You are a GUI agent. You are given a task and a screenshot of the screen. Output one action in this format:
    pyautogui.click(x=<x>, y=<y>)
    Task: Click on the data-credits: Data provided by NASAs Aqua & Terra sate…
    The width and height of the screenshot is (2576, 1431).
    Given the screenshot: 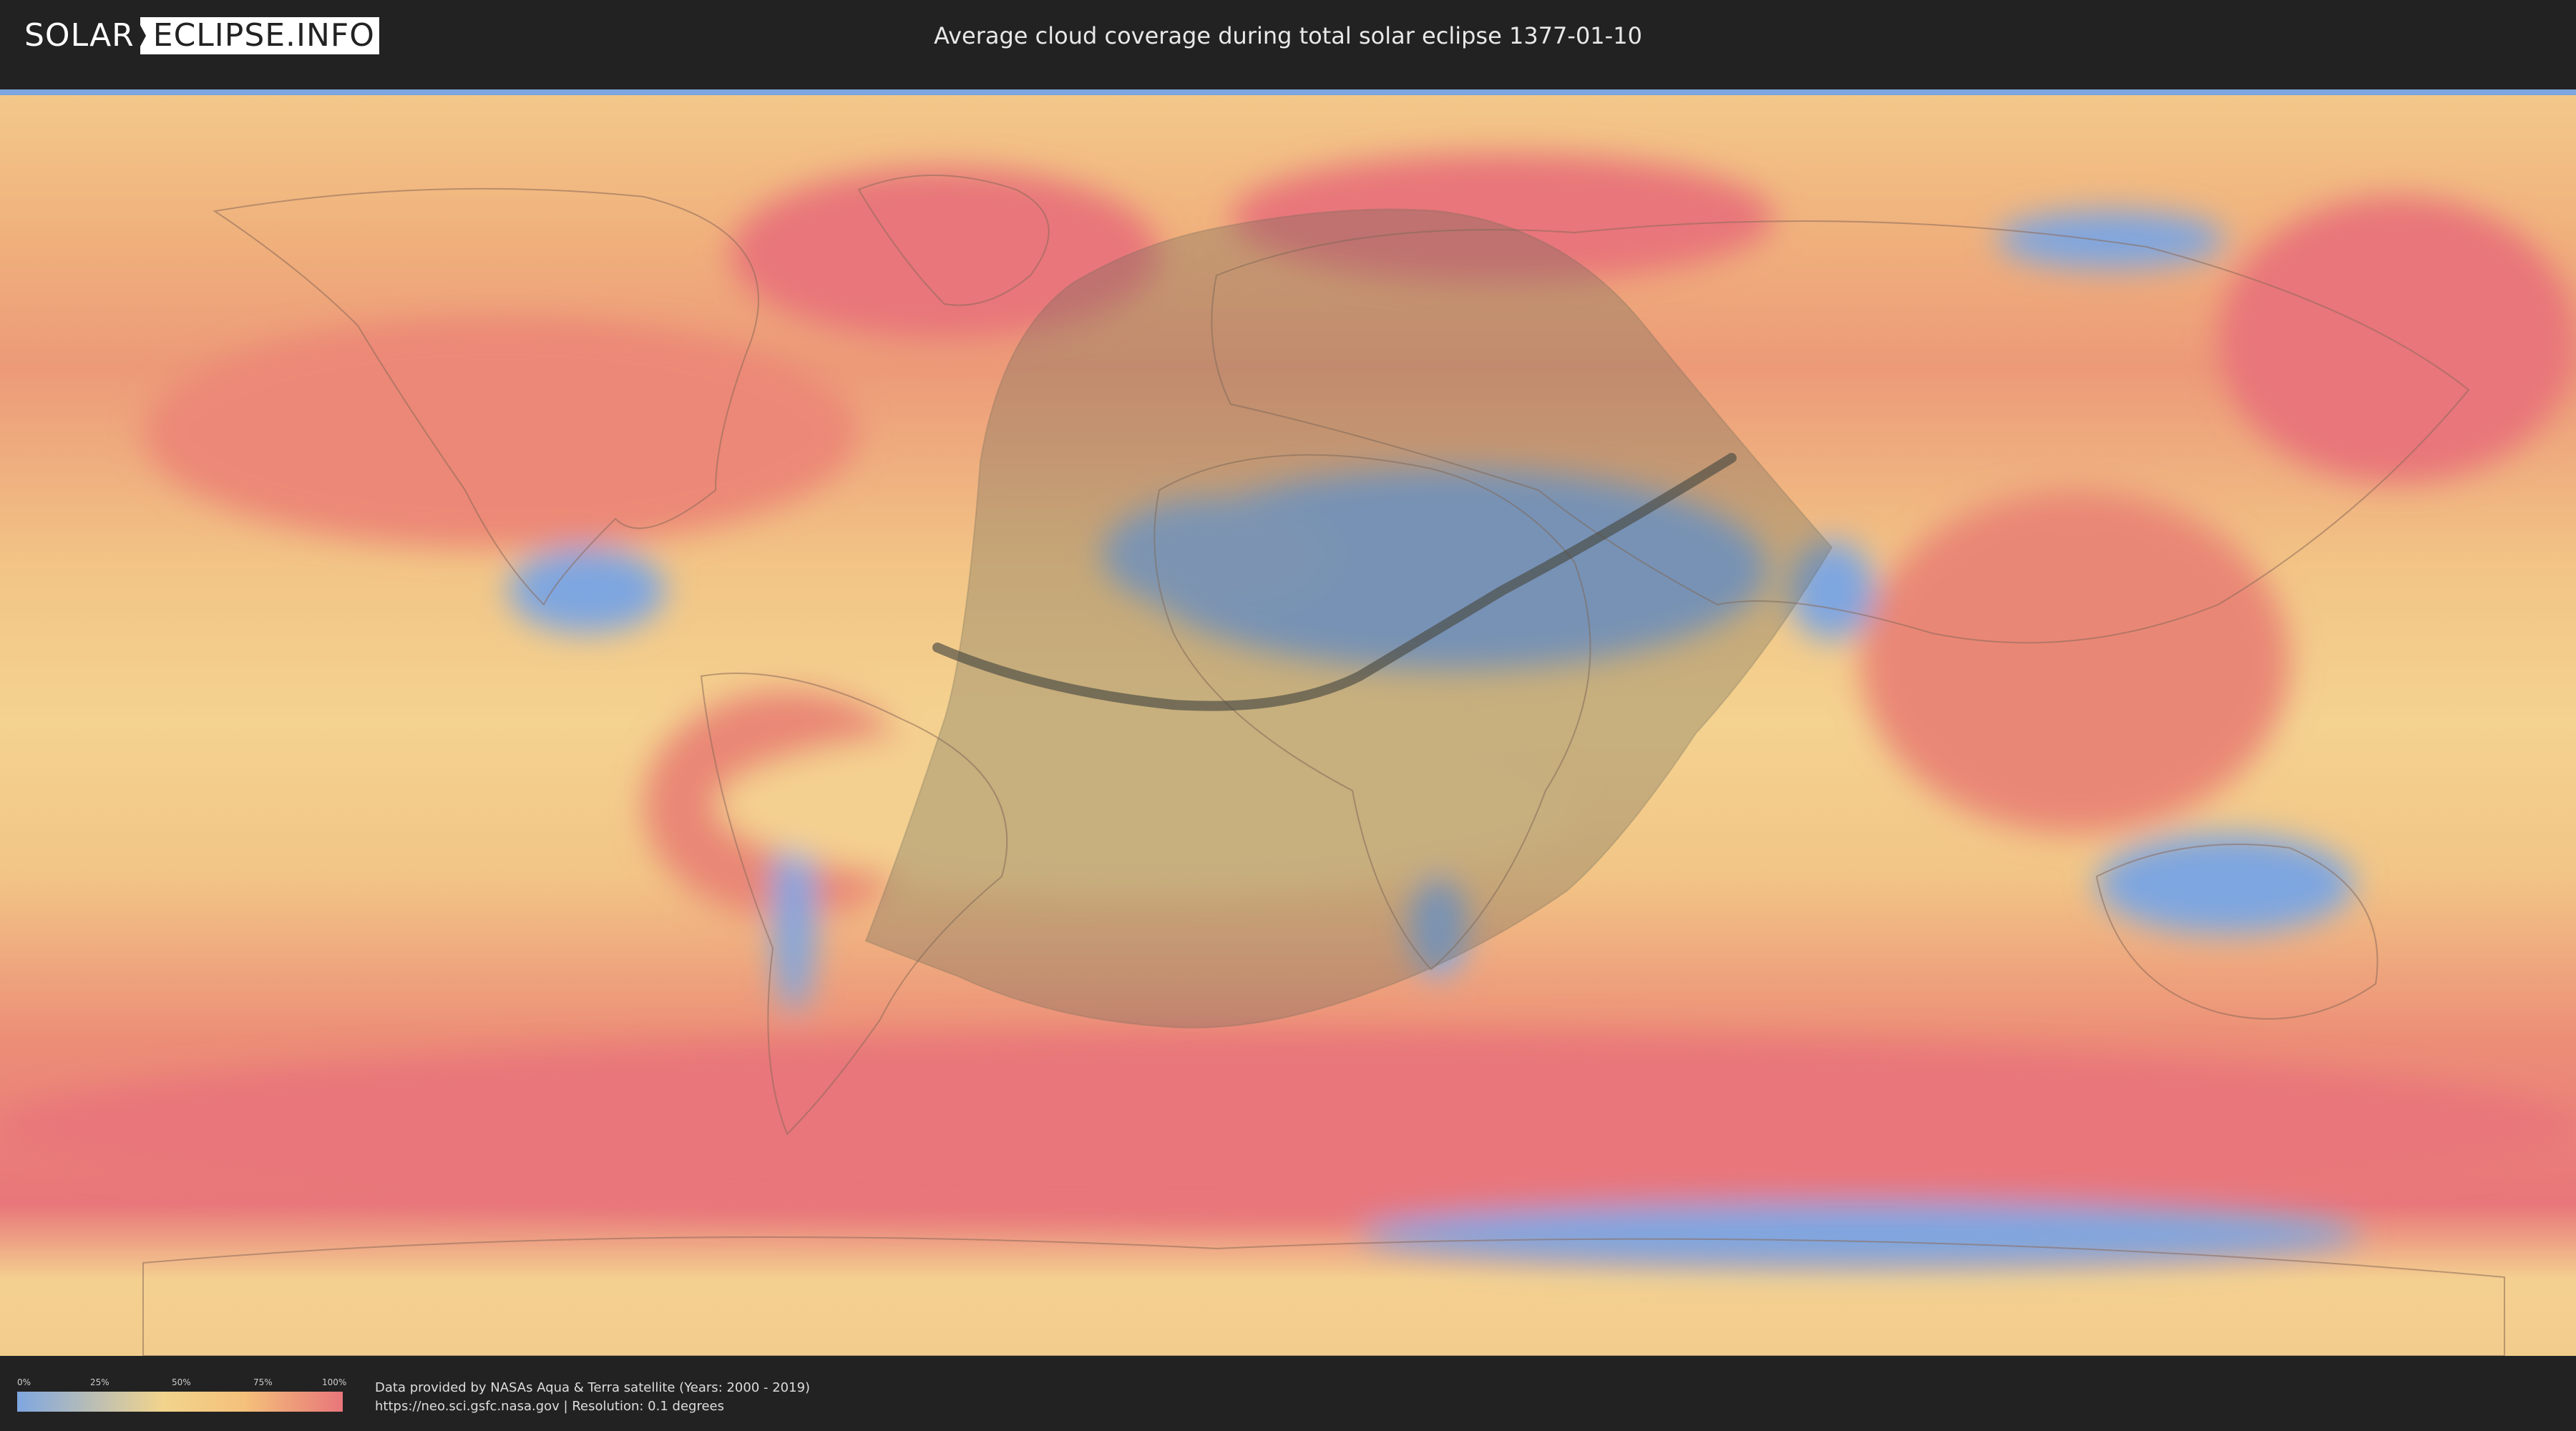 What is the action you would take?
    pyautogui.click(x=592, y=1397)
    